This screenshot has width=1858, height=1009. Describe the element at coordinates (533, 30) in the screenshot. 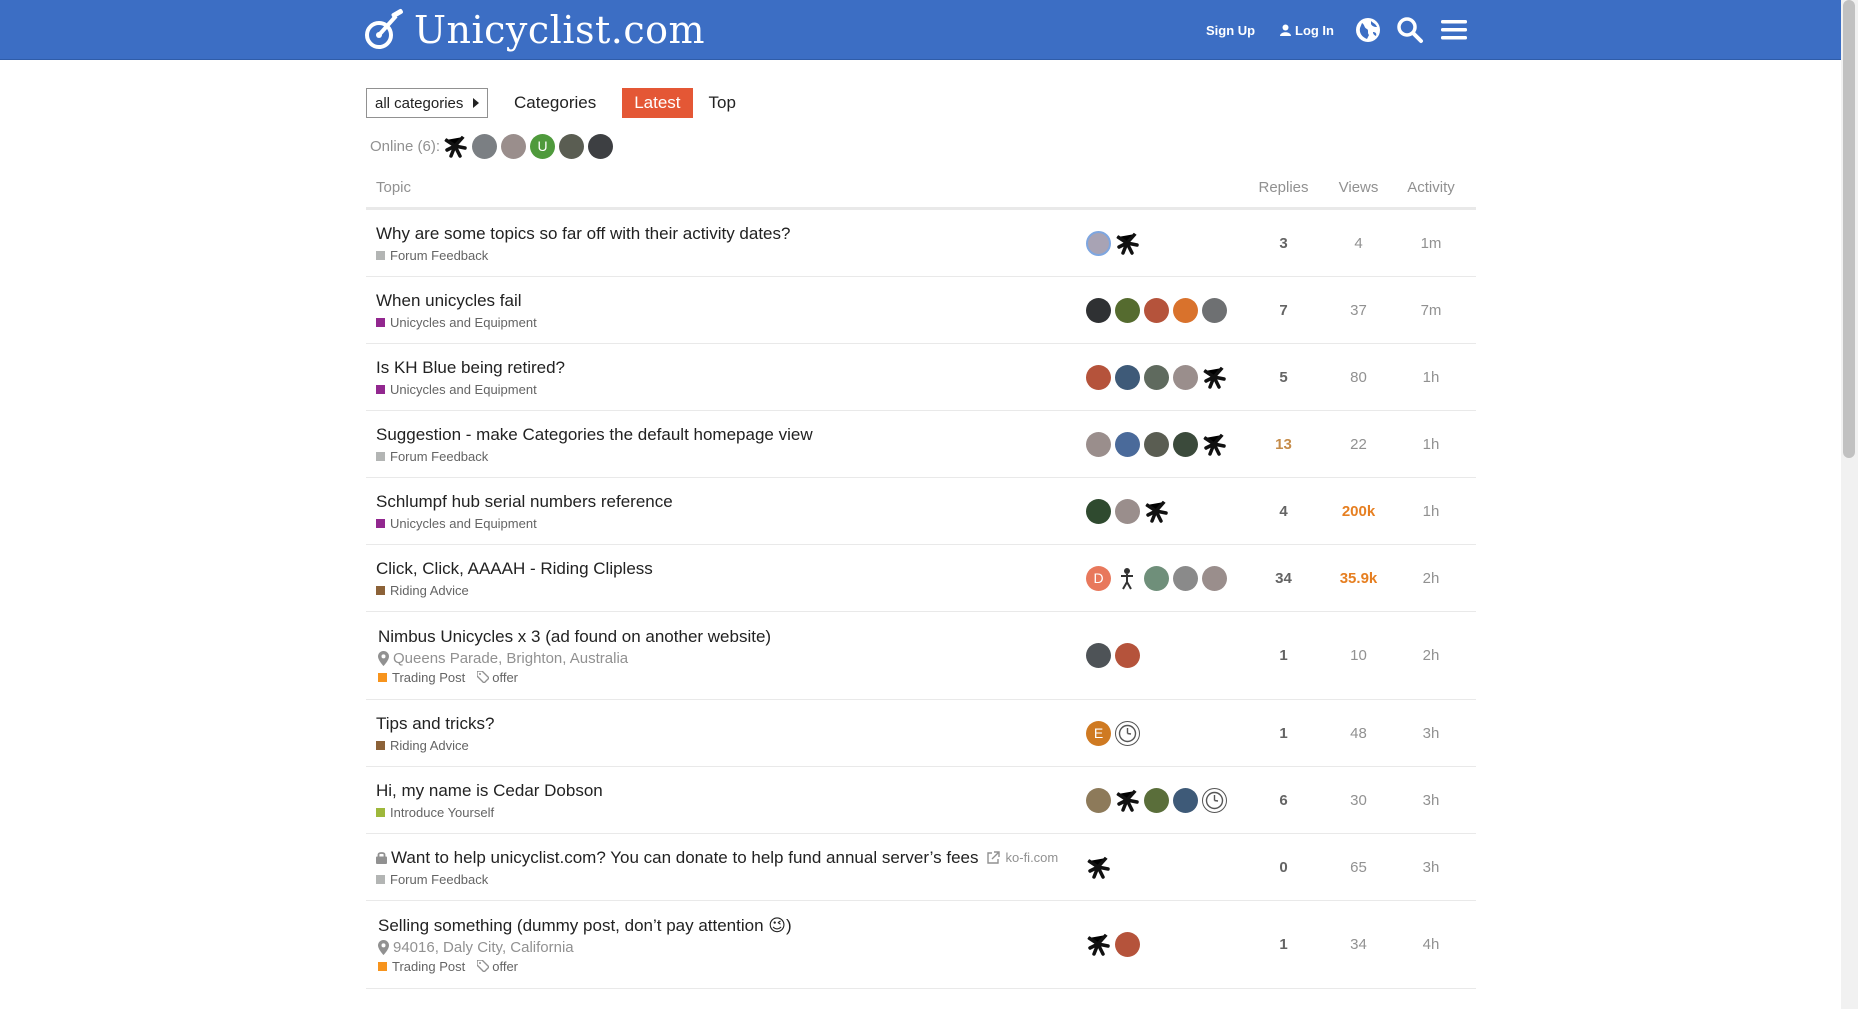

I see `site-logo: Unicyclist.com` at that location.